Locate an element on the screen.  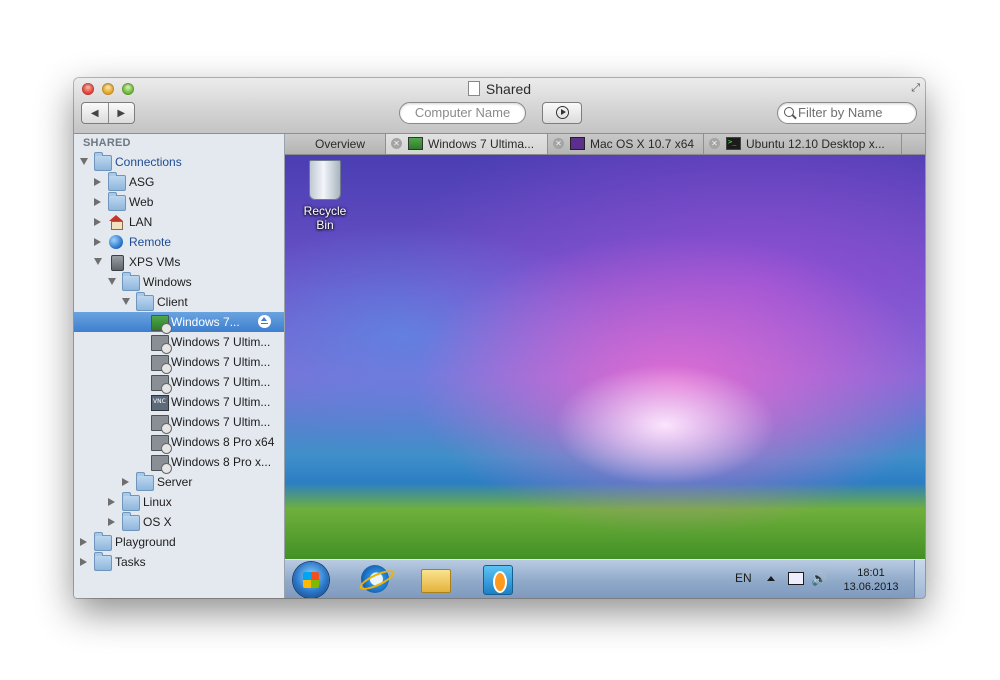
sidebar-item-web: Web is located at coordinates (179, 202).